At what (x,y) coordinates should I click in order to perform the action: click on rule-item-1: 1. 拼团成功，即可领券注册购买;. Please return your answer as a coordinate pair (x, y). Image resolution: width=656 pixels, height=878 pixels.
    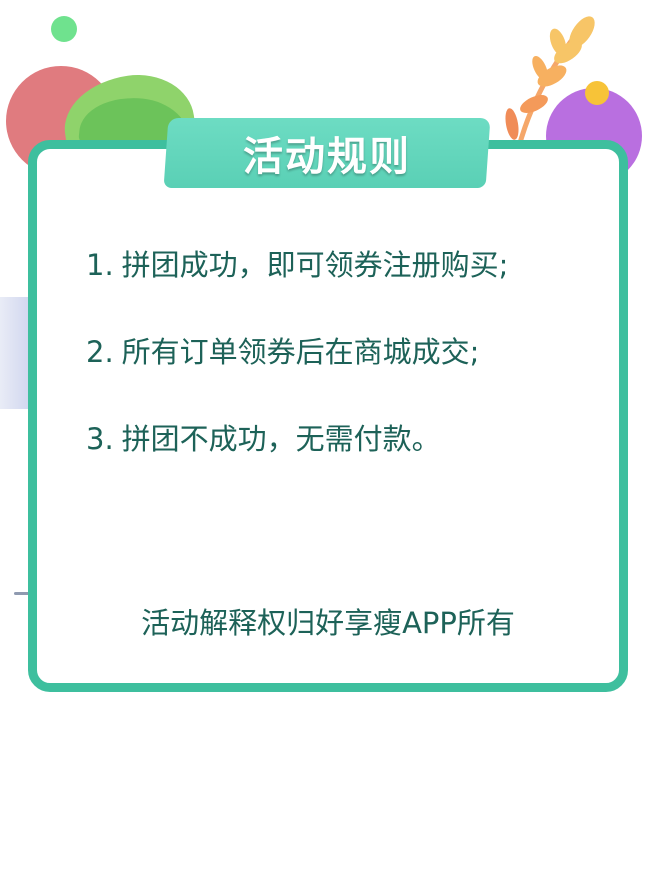
    Looking at the image, I should click on (346, 283).